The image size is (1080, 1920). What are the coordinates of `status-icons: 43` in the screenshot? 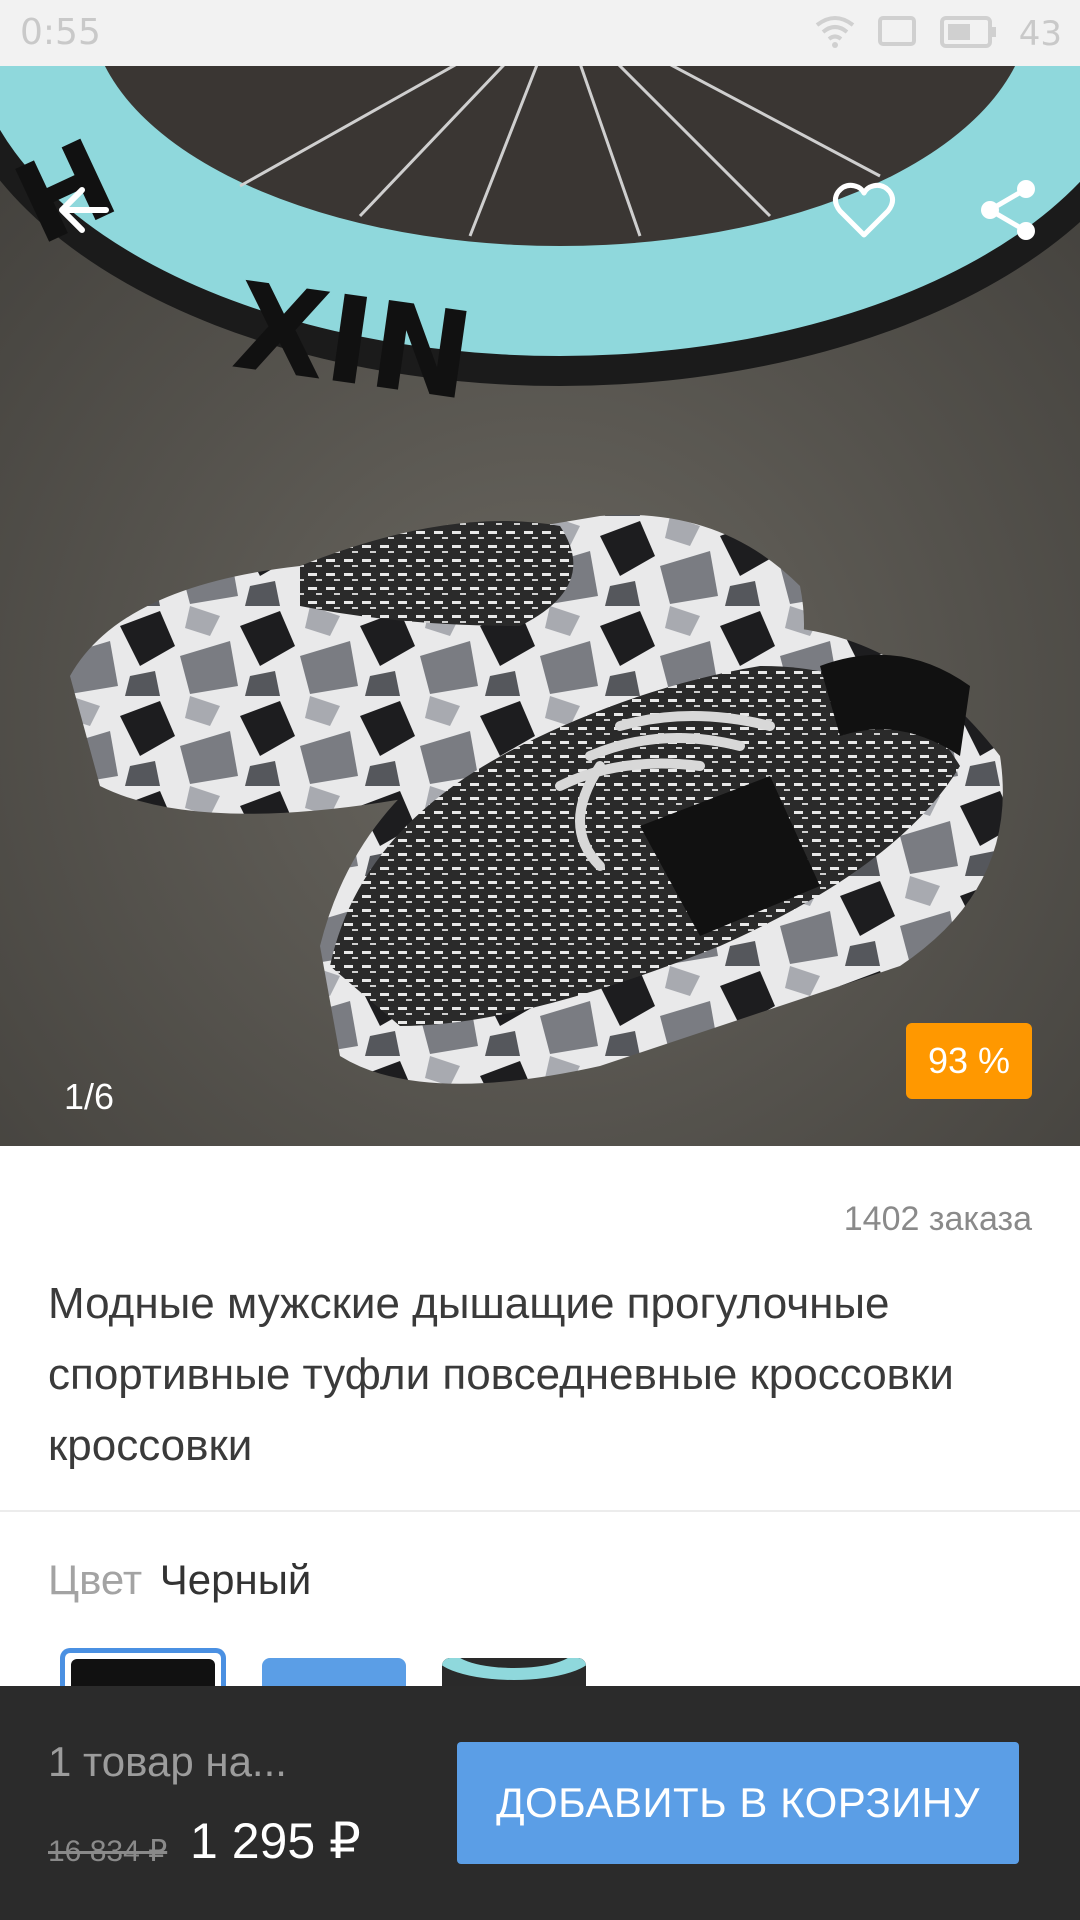 It's located at (938, 34).